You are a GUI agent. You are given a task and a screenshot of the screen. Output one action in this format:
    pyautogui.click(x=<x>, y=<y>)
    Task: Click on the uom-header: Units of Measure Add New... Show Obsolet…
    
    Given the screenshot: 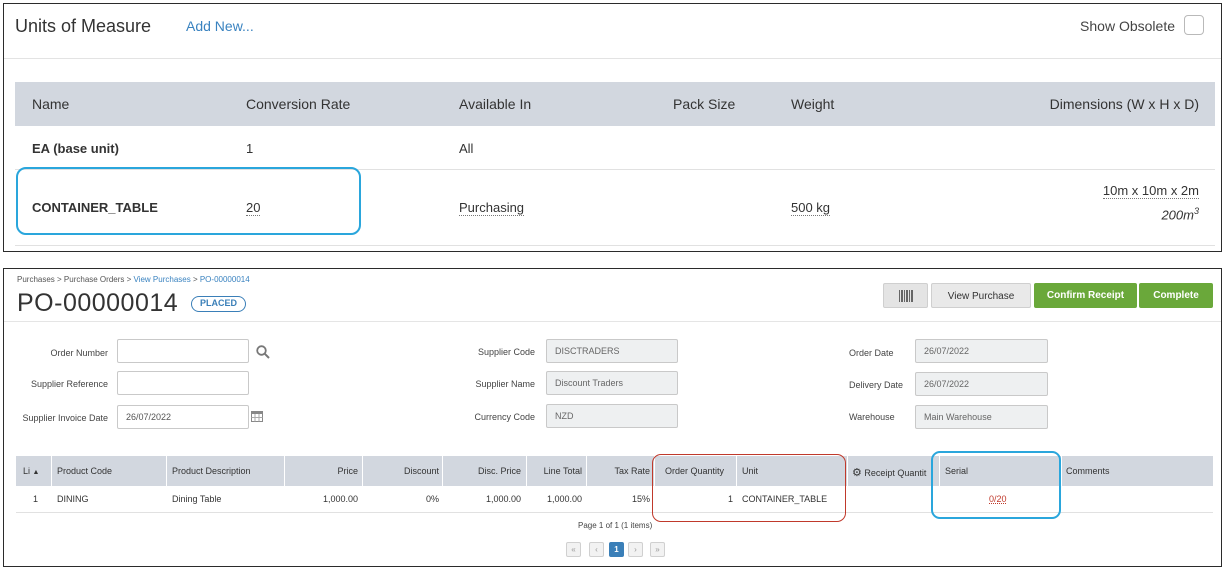 What is the action you would take?
    pyautogui.click(x=612, y=31)
    